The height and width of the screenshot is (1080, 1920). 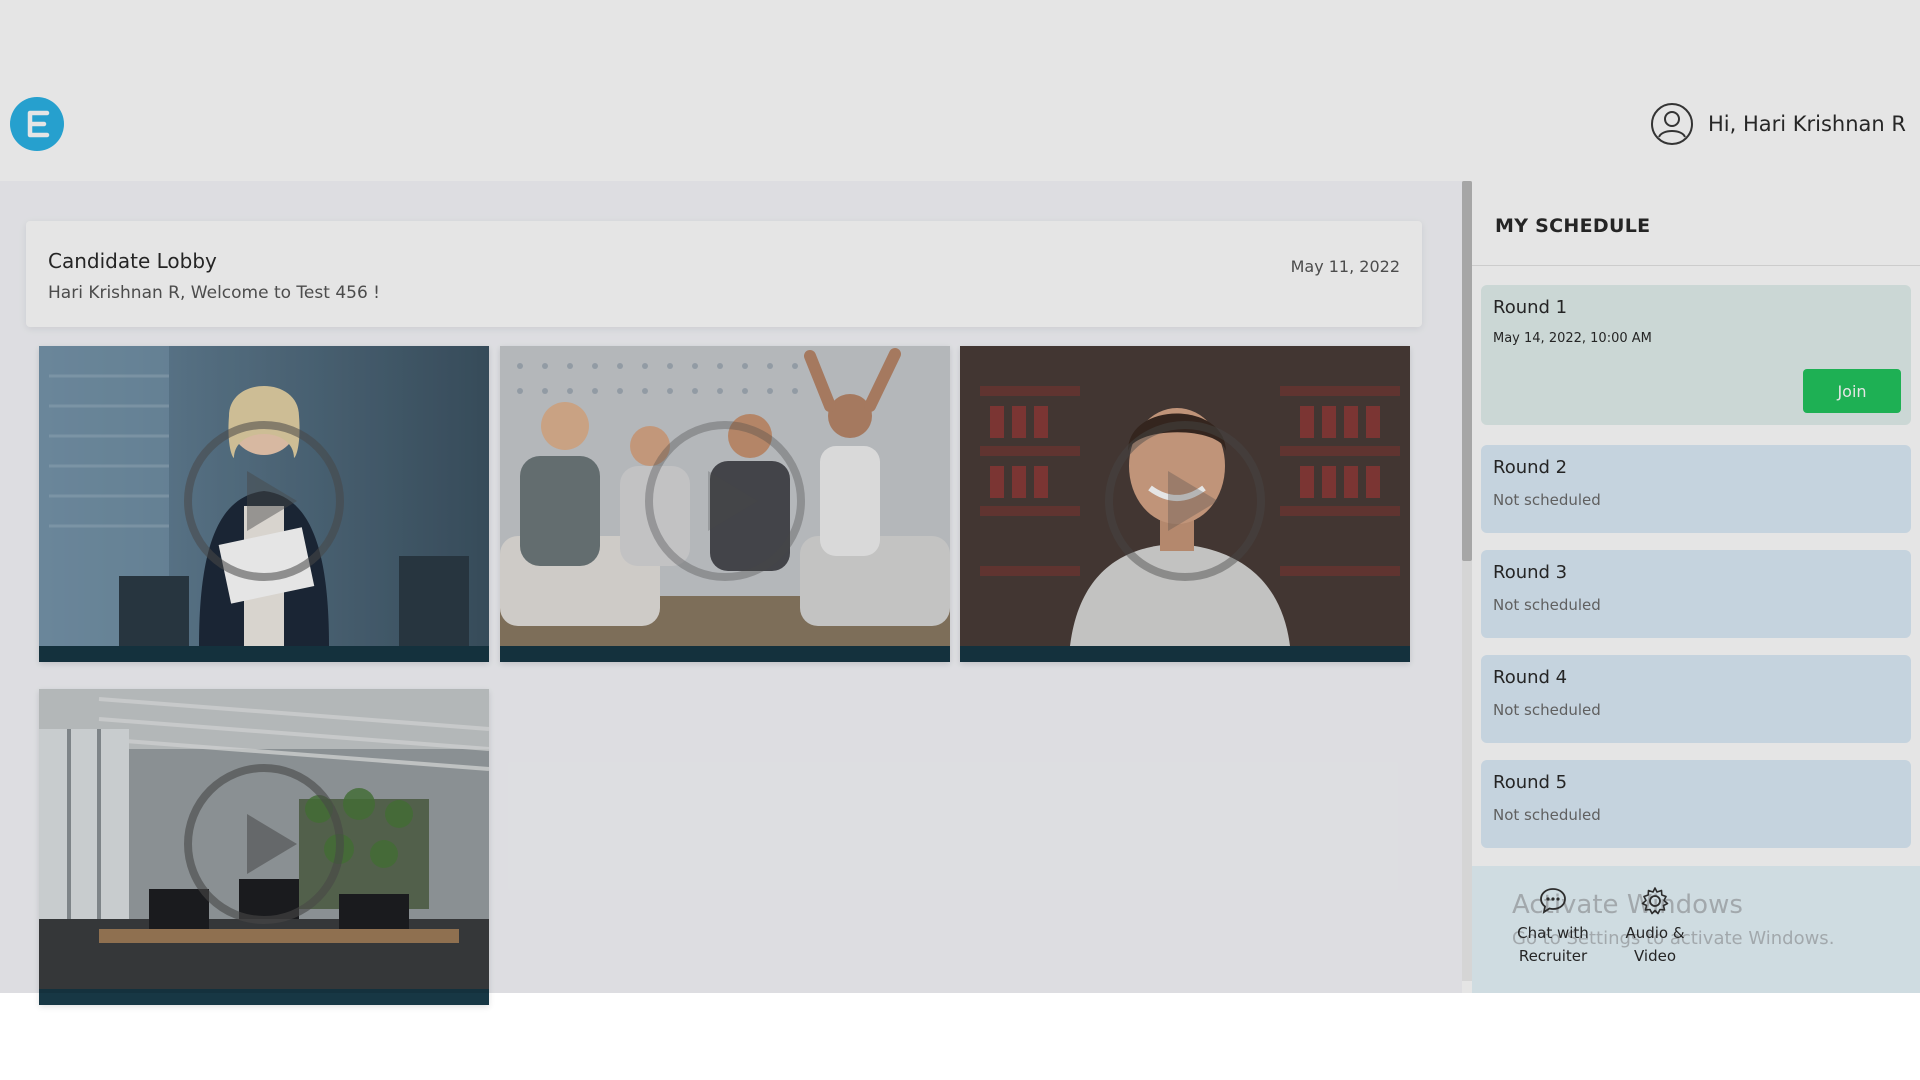 I want to click on av-label-line1: Audio &, so click(x=1655, y=933).